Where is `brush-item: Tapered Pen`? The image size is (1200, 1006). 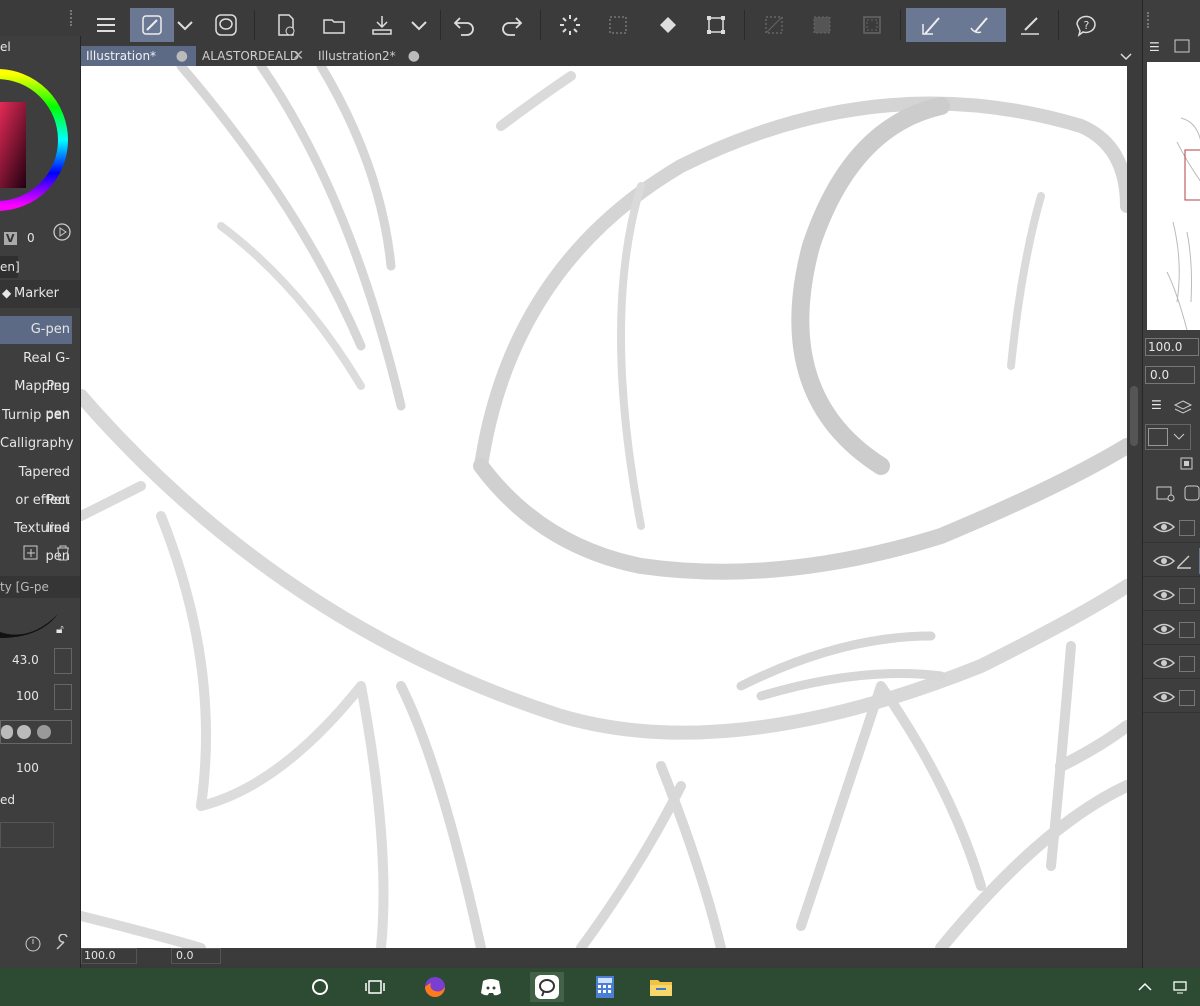
brush-item: Tapered Pen is located at coordinates (36, 483).